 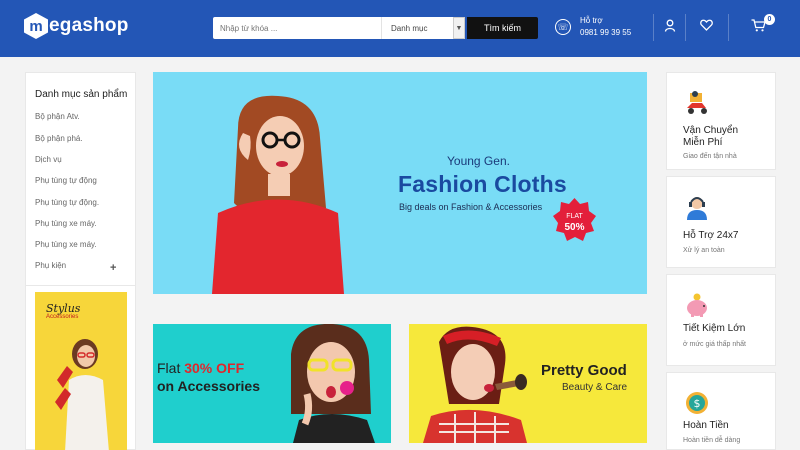 I want to click on promo-right-title: Pretty Good, so click(x=584, y=370).